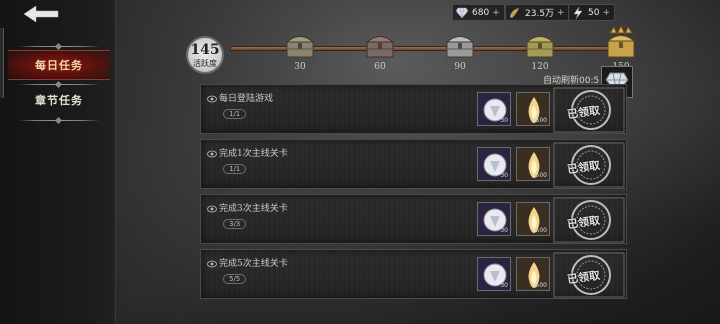 This screenshot has height=324, width=720. What do you see at coordinates (481, 12) in the screenshot?
I see `currency-diamond-value: 680` at bounding box center [481, 12].